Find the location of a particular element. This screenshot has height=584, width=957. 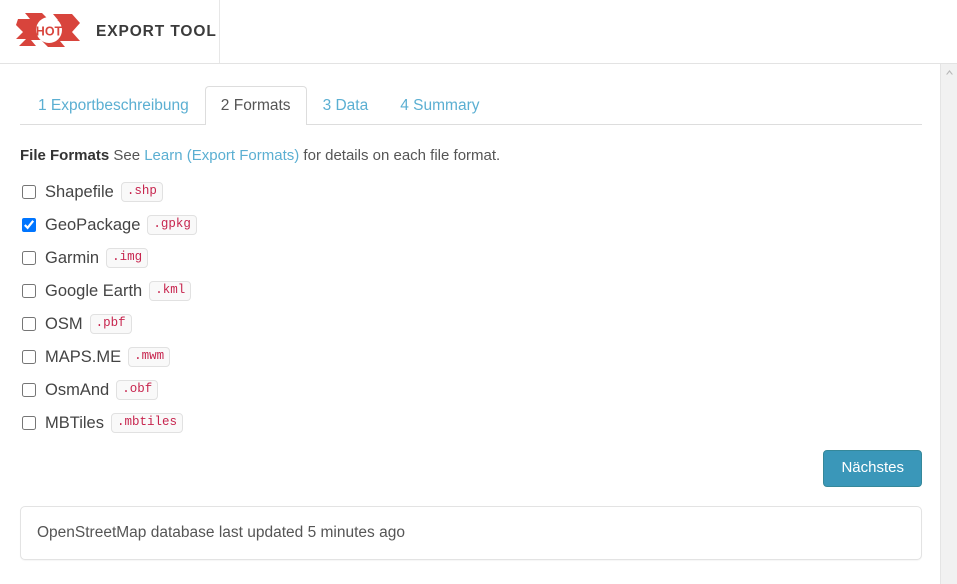

navbar-empty-area is located at coordinates (588, 31).